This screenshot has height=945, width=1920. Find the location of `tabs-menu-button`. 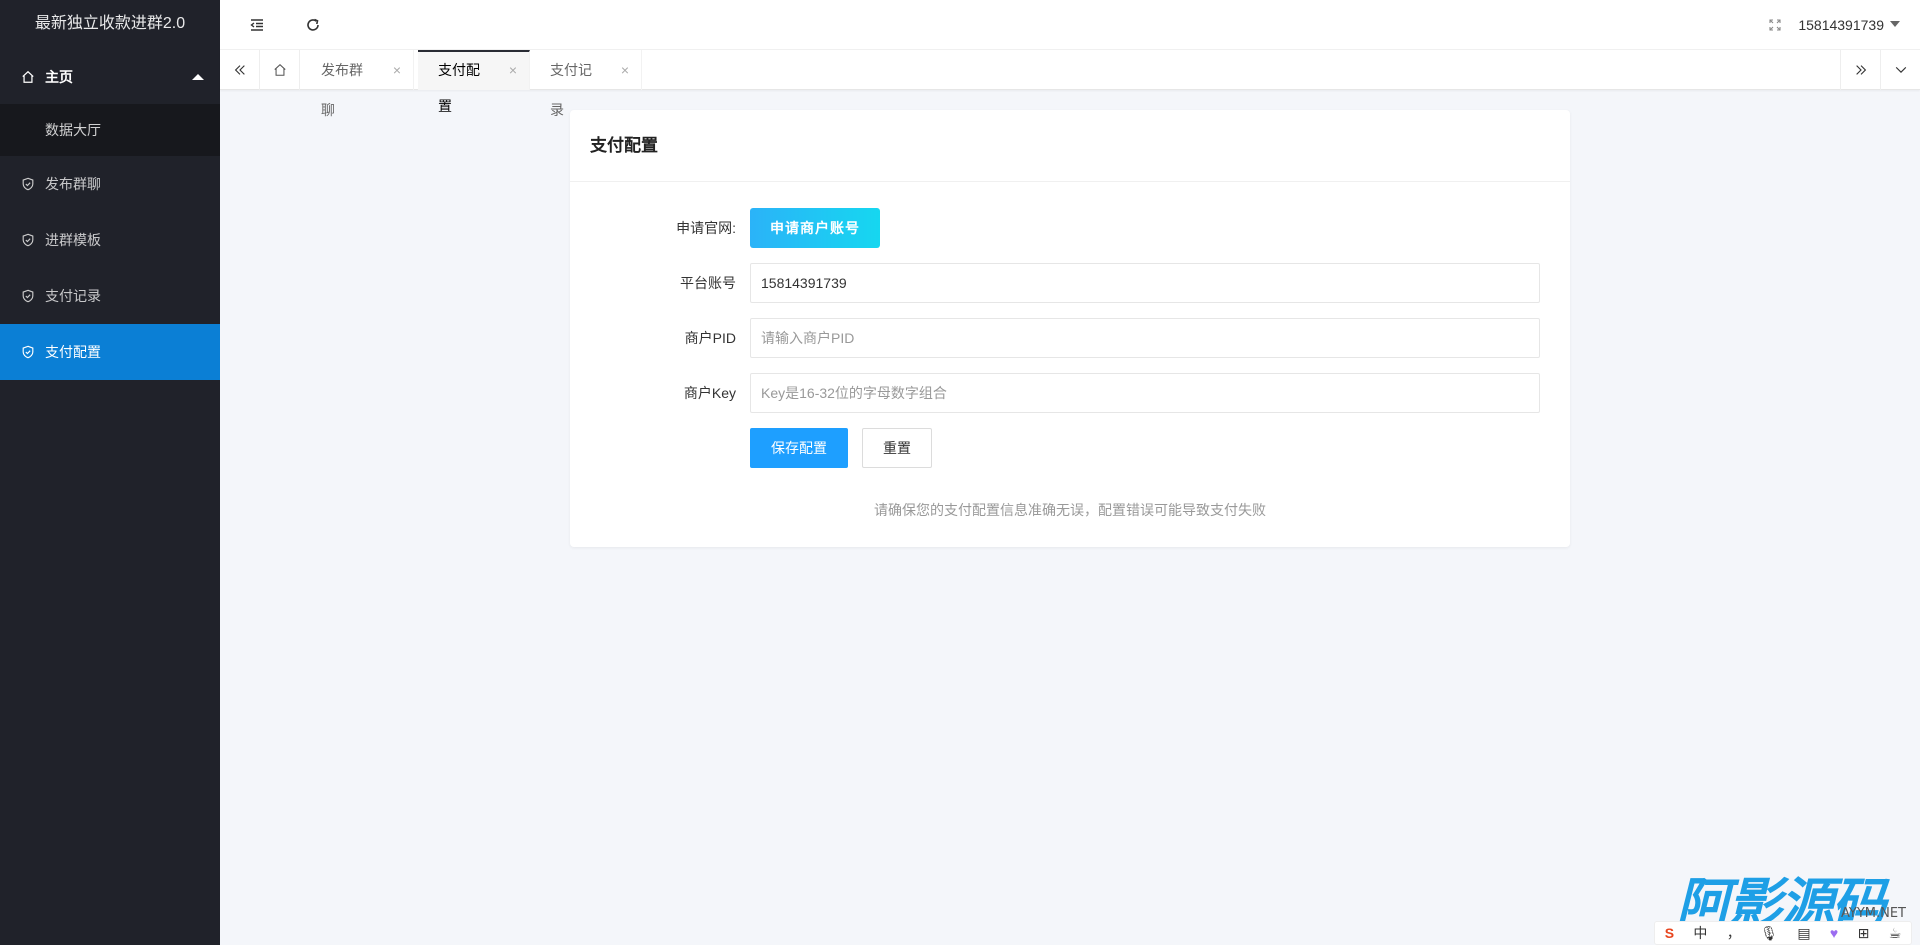

tabs-menu-button is located at coordinates (1900, 70).